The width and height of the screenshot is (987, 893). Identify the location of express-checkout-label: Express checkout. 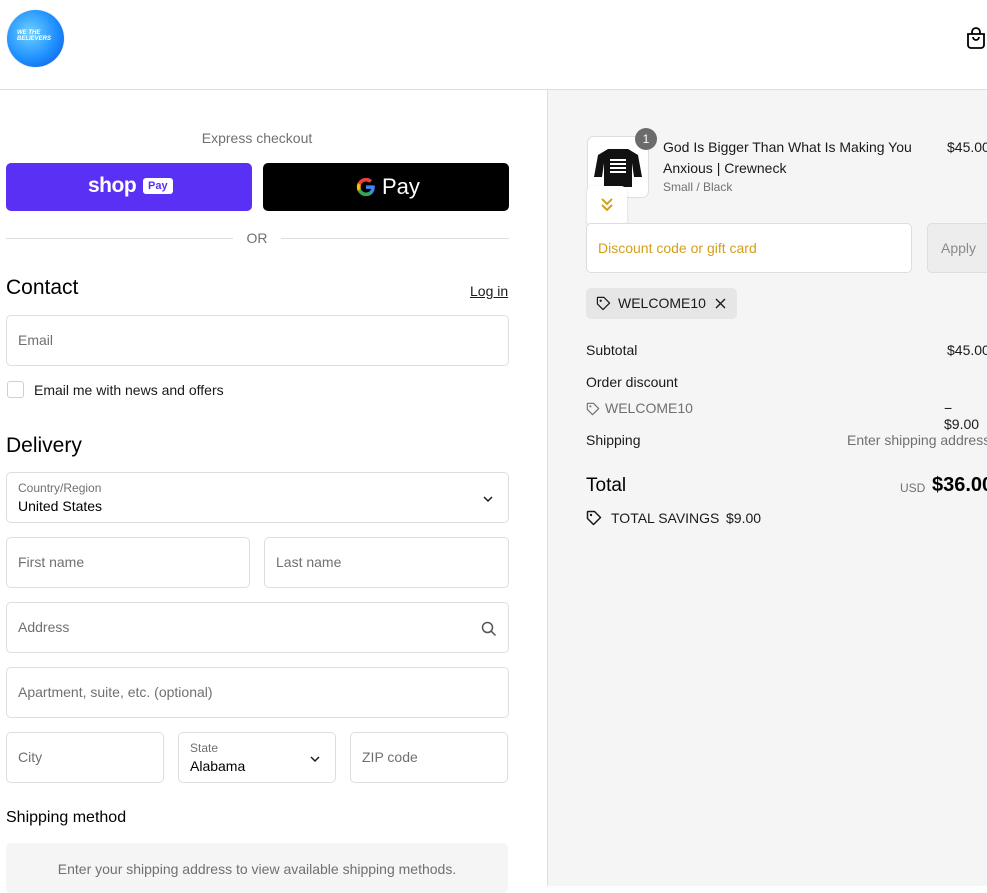
(257, 138).